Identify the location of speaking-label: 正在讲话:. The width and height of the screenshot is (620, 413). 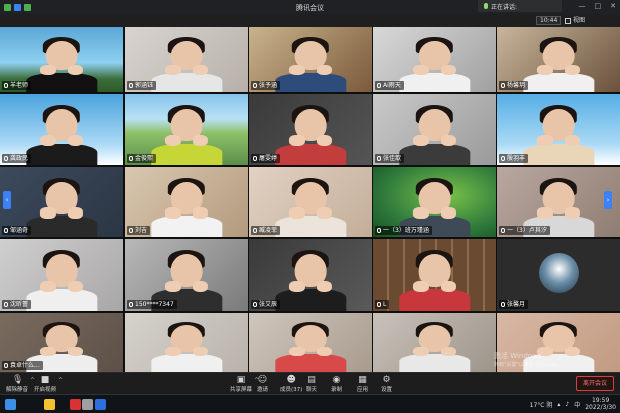
(504, 7).